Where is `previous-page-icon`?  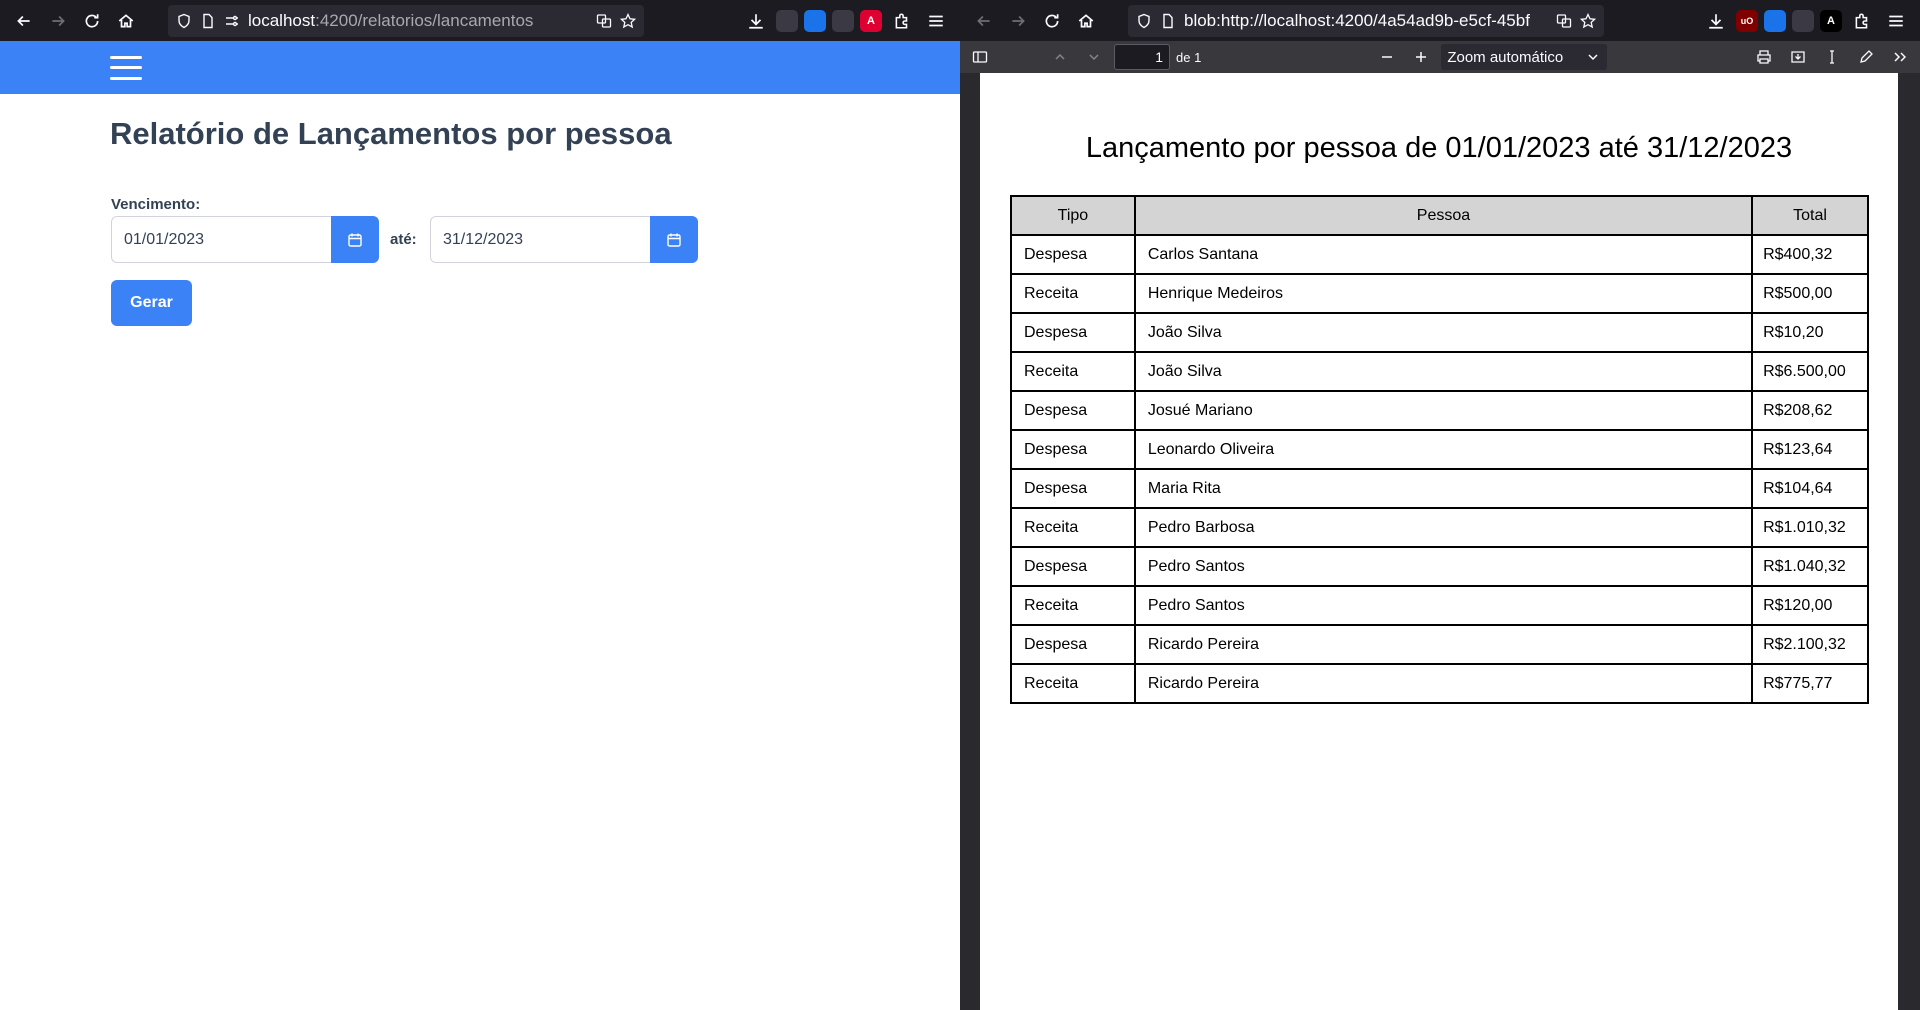 previous-page-icon is located at coordinates (1060, 57).